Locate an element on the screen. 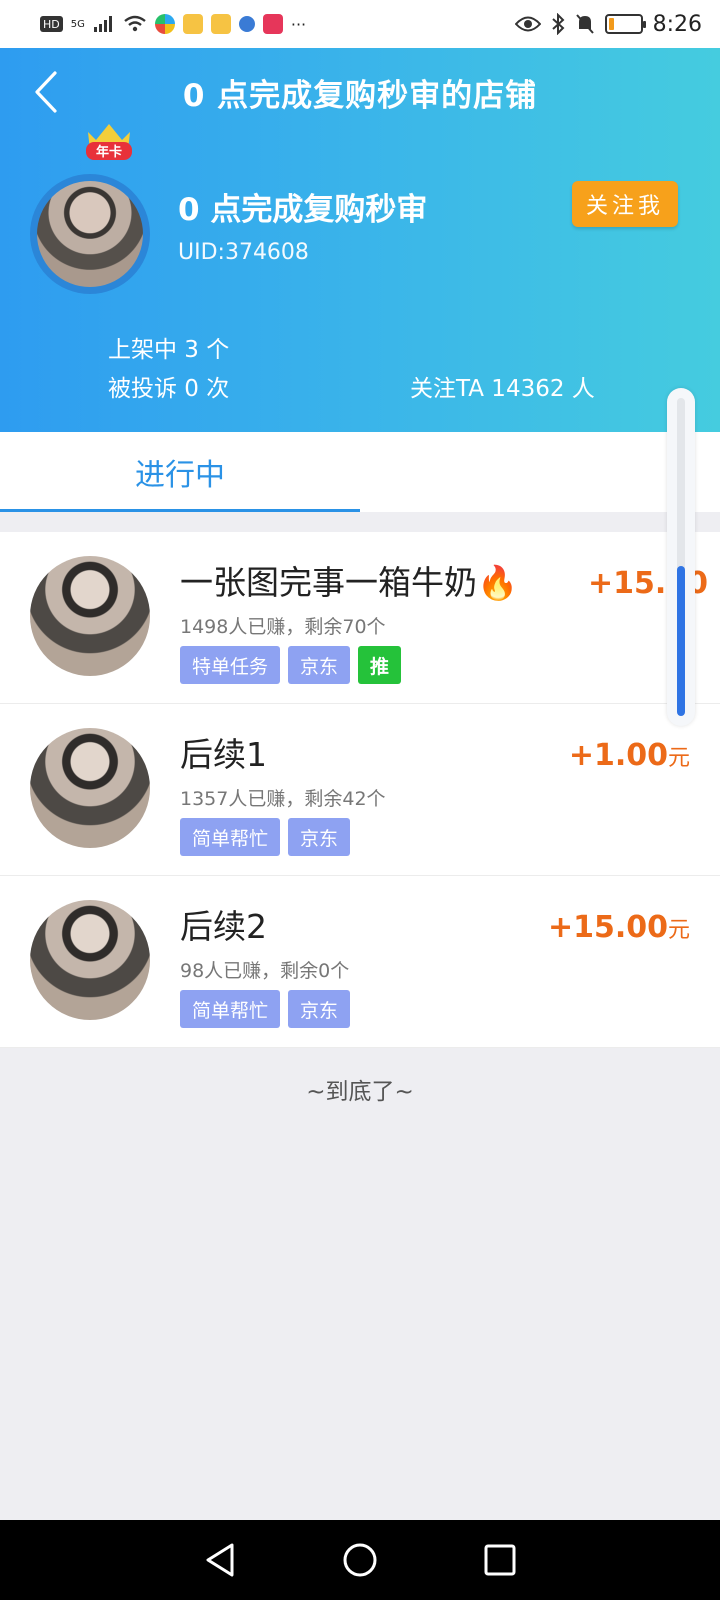  task-title: 后续1 is located at coordinates (223, 754).